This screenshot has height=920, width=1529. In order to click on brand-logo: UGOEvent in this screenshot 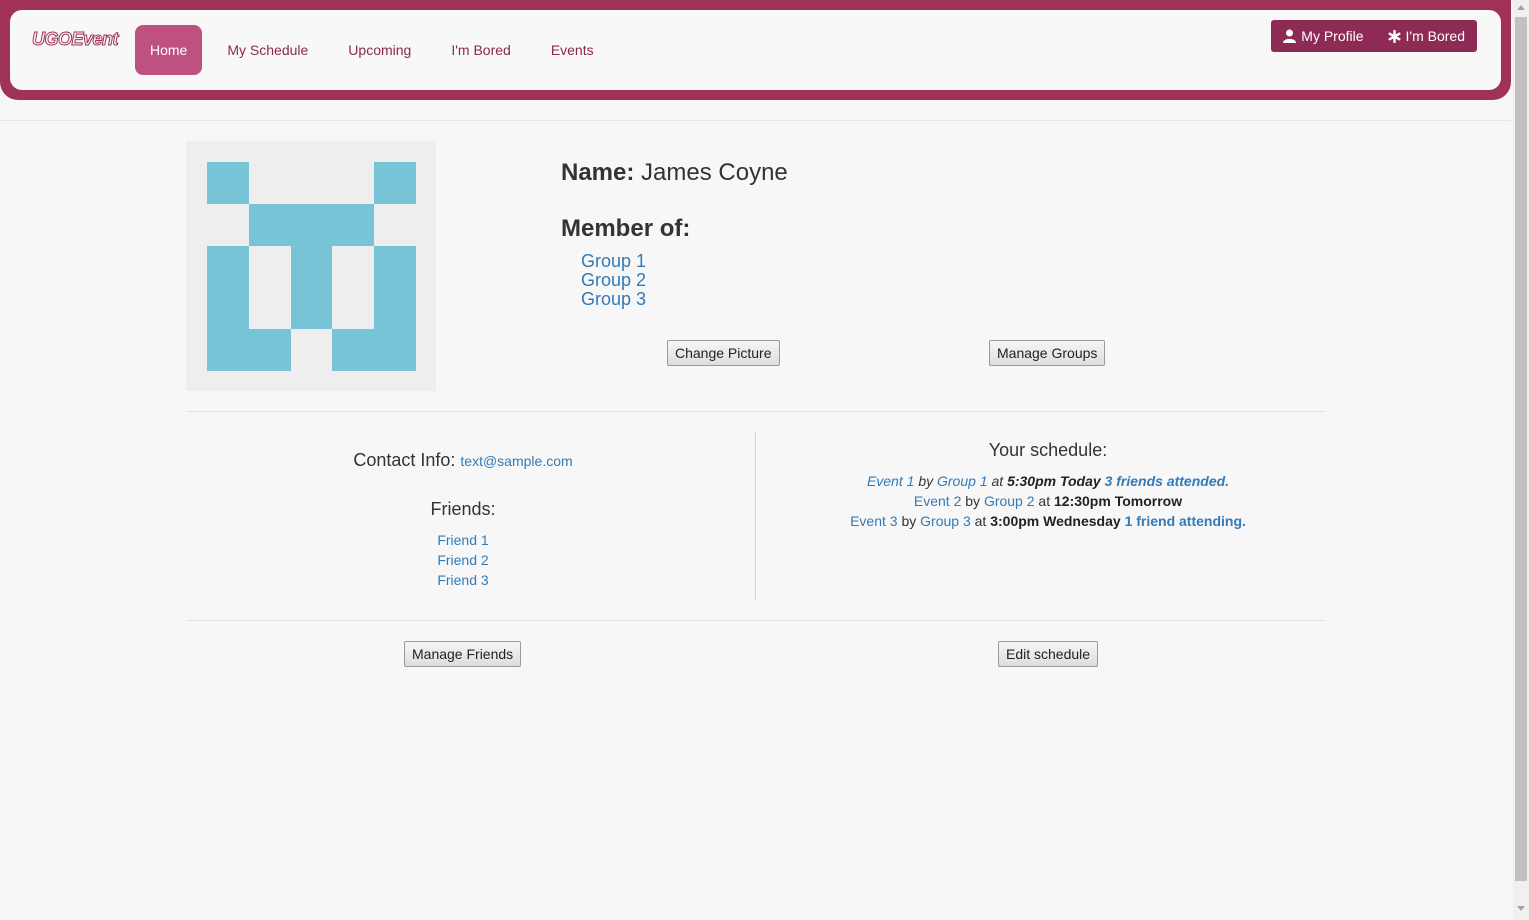, I will do `click(75, 39)`.